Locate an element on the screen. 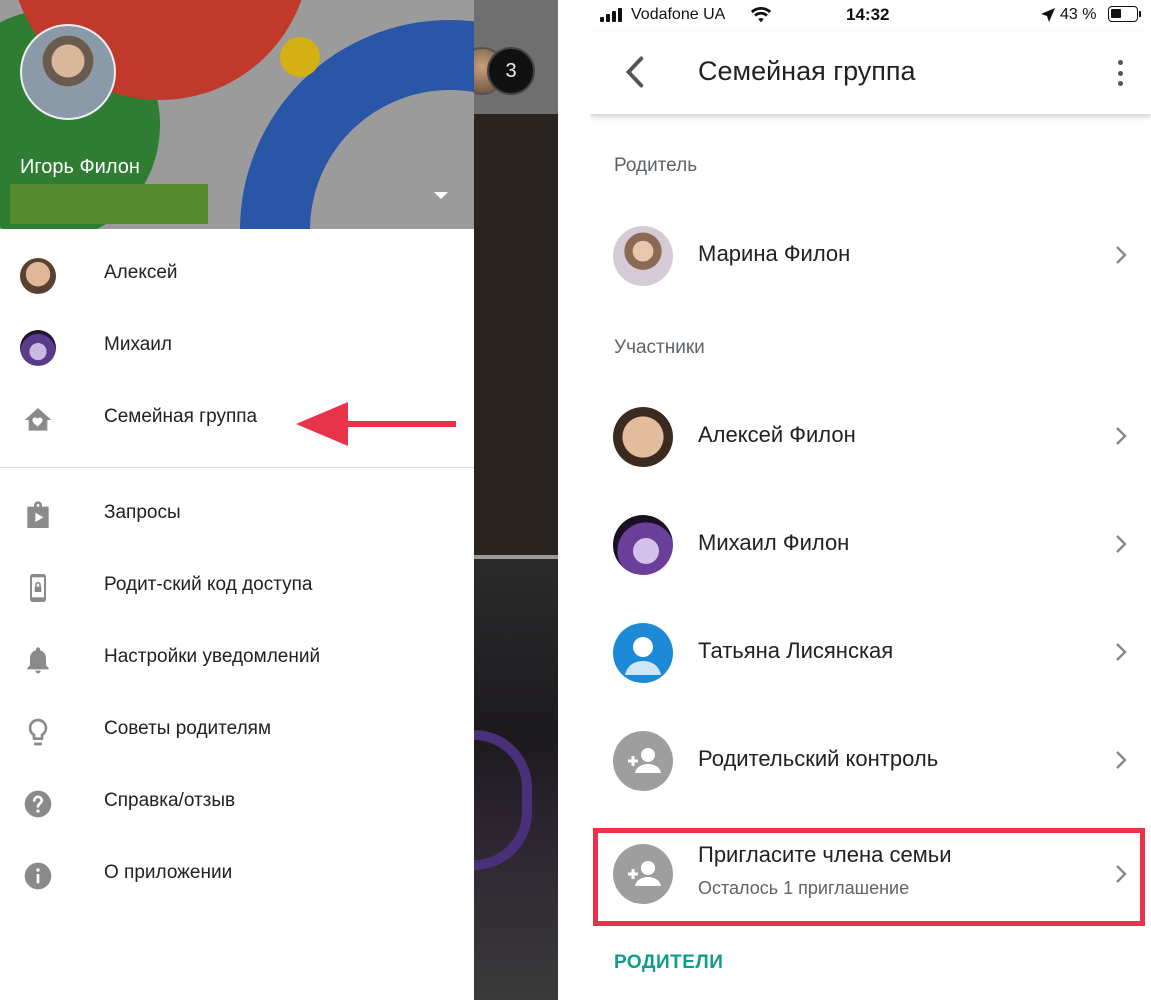 The image size is (1151, 1000). drawer-item-label: Настройки уведомлений is located at coordinates (212, 656).